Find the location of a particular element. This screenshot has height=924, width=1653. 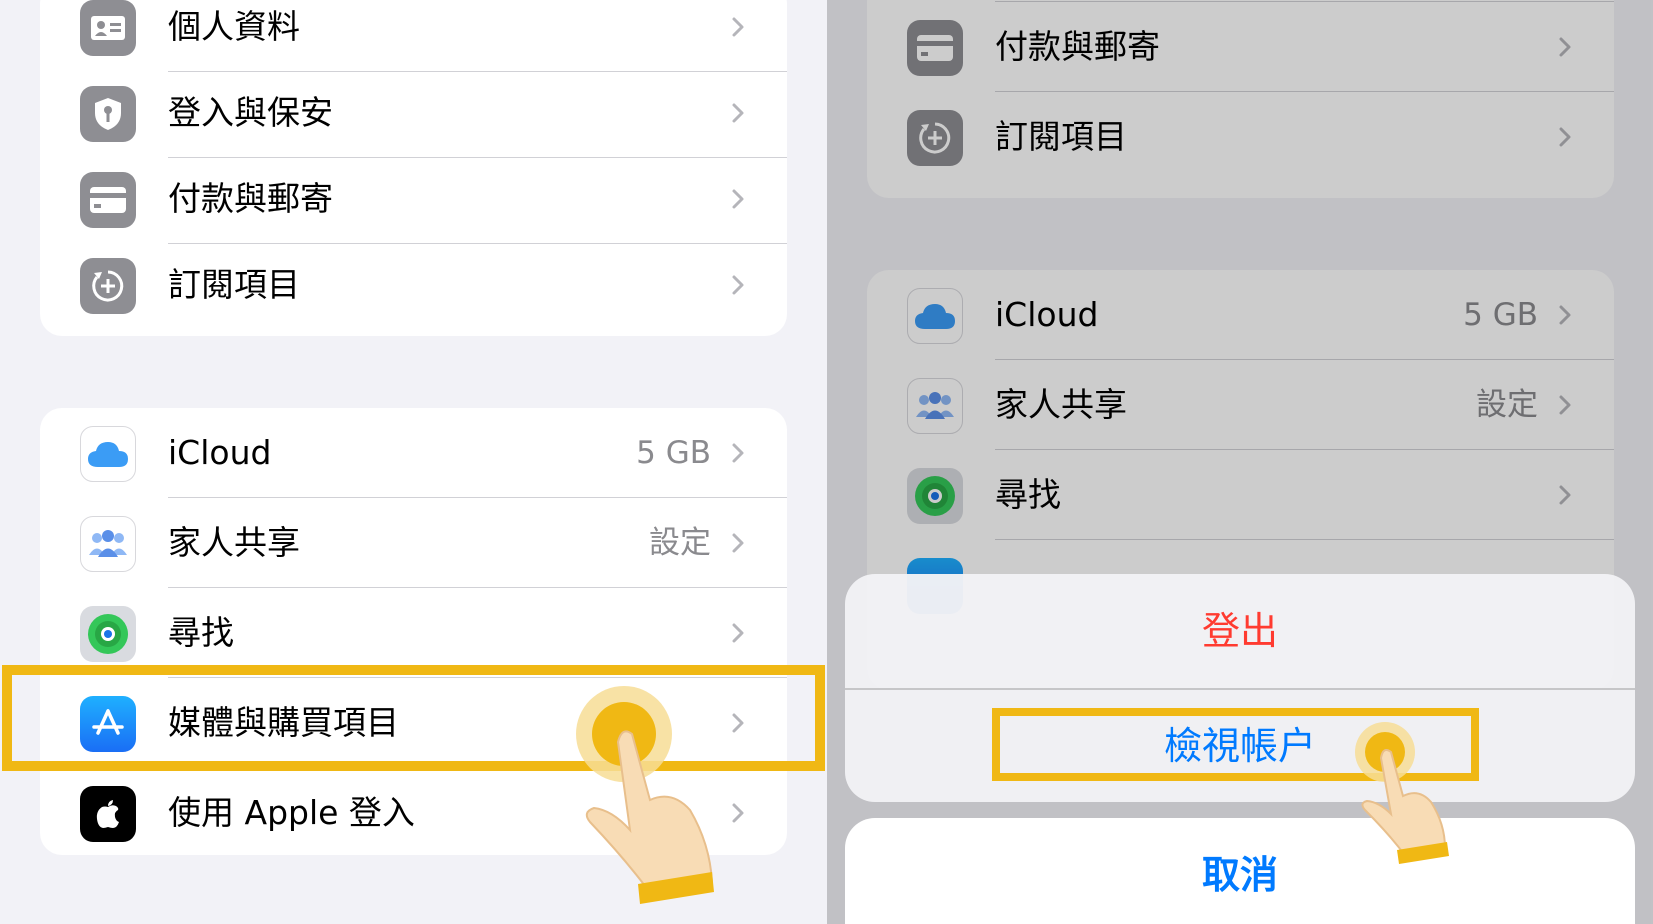

row-label: 使用 Apple 登入 is located at coordinates (291, 812).